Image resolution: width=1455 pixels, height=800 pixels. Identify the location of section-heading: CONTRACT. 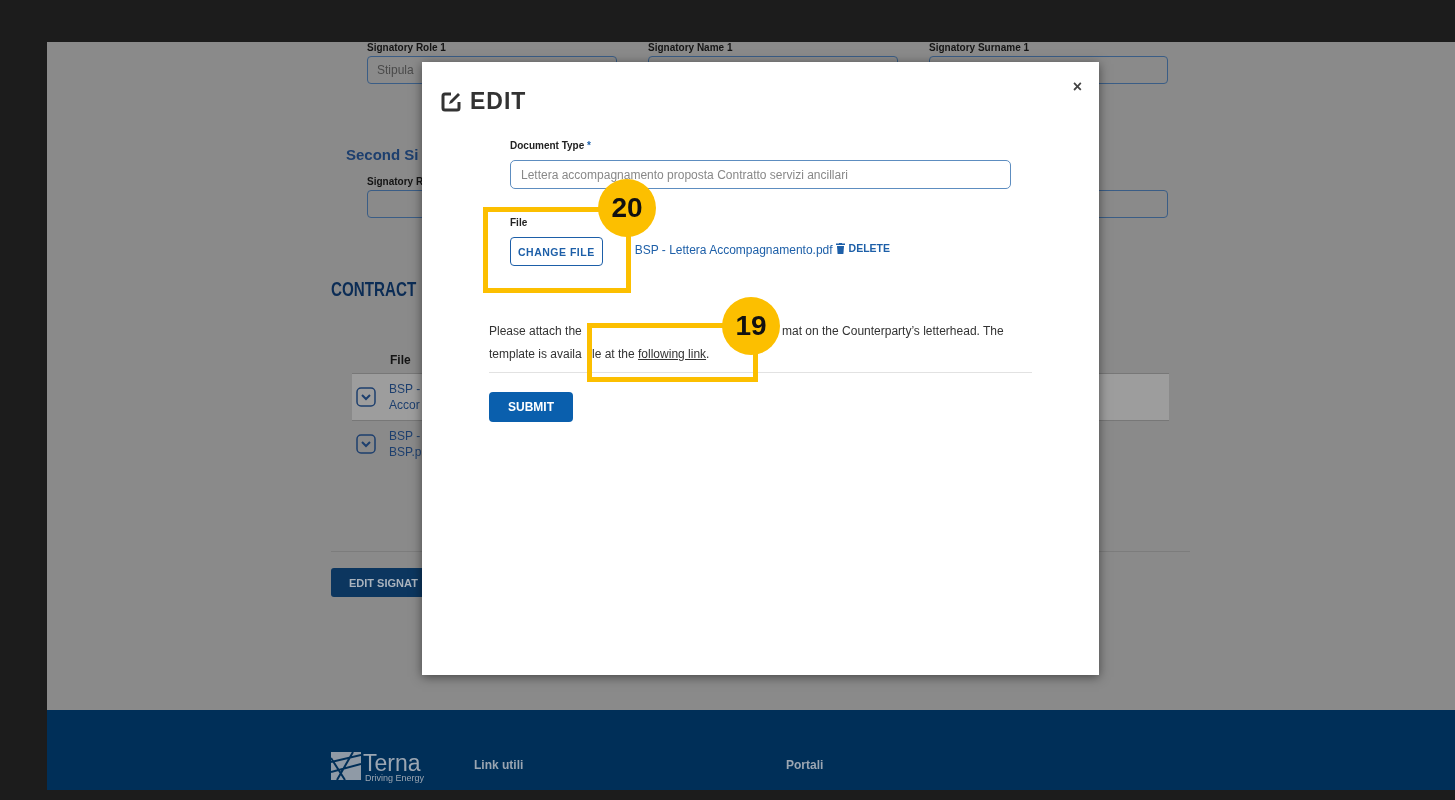
(374, 289).